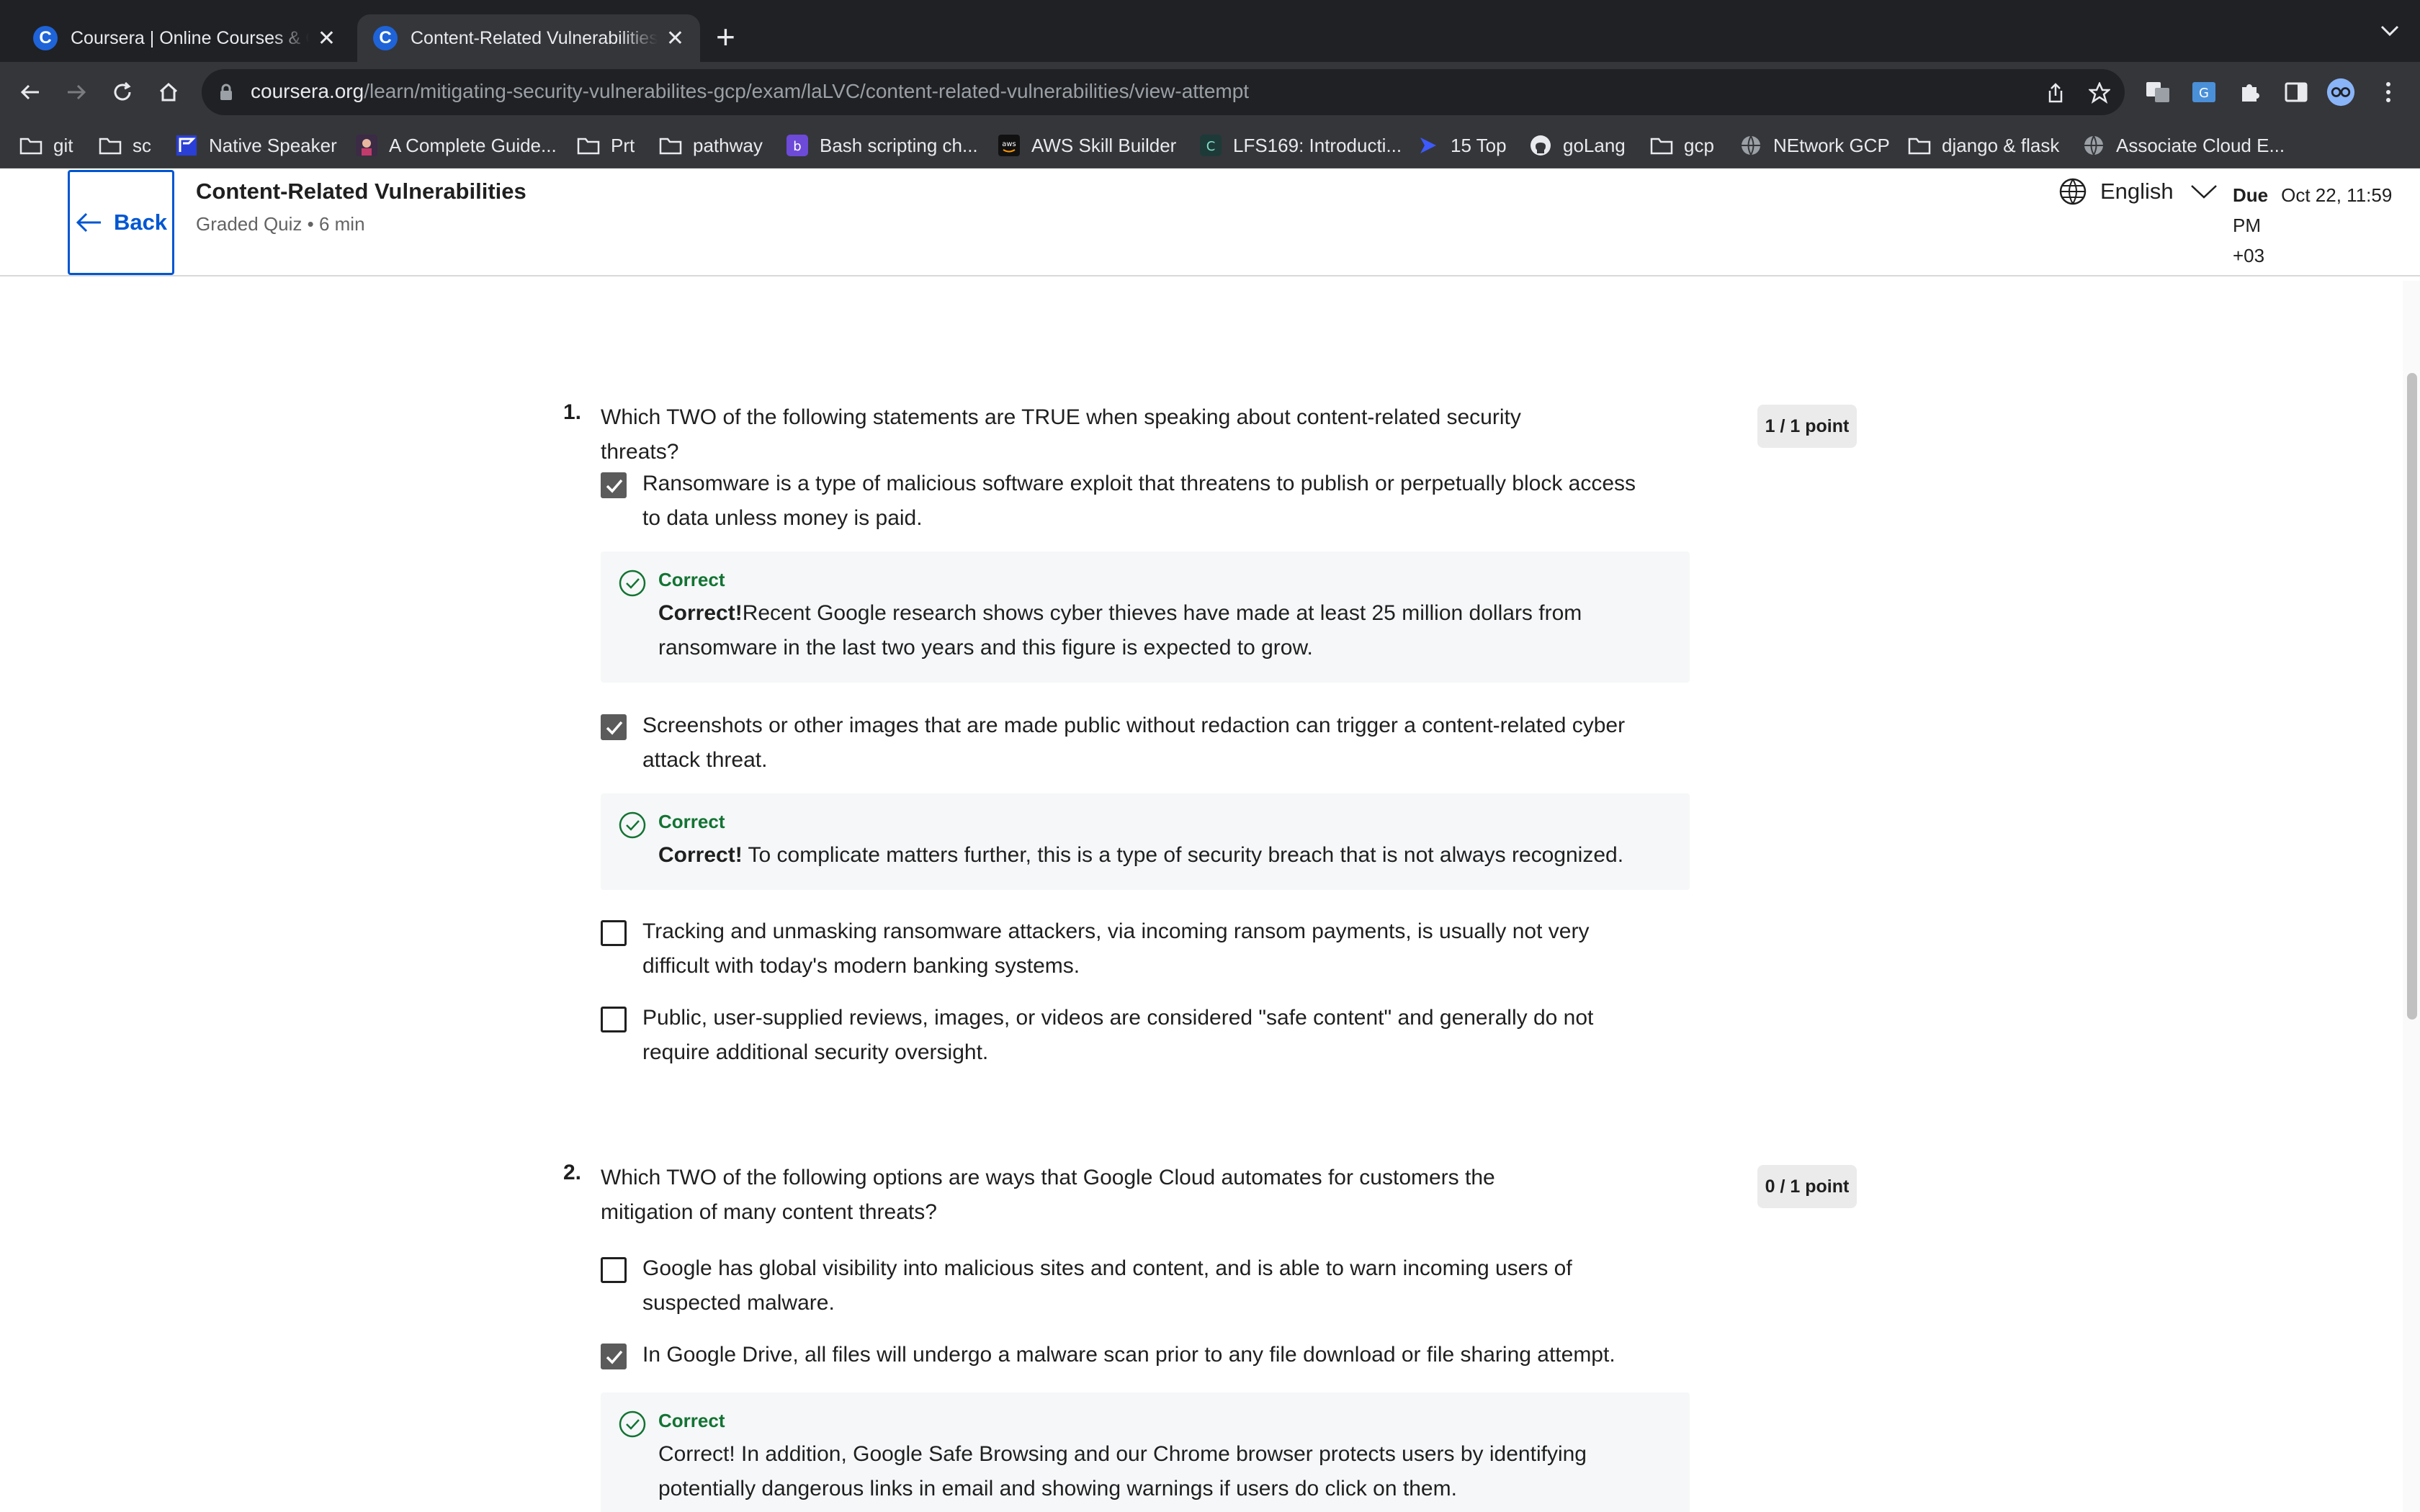  What do you see at coordinates (2250, 92) in the screenshot?
I see `extensions-puzzle-icon` at bounding box center [2250, 92].